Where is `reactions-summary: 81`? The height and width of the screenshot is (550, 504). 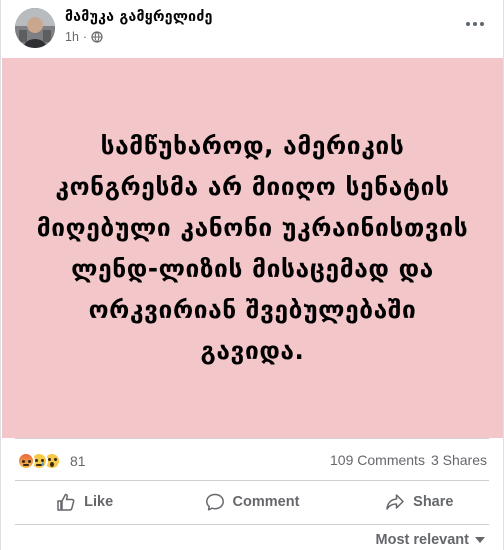
reactions-summary: 81 is located at coordinates (51, 461).